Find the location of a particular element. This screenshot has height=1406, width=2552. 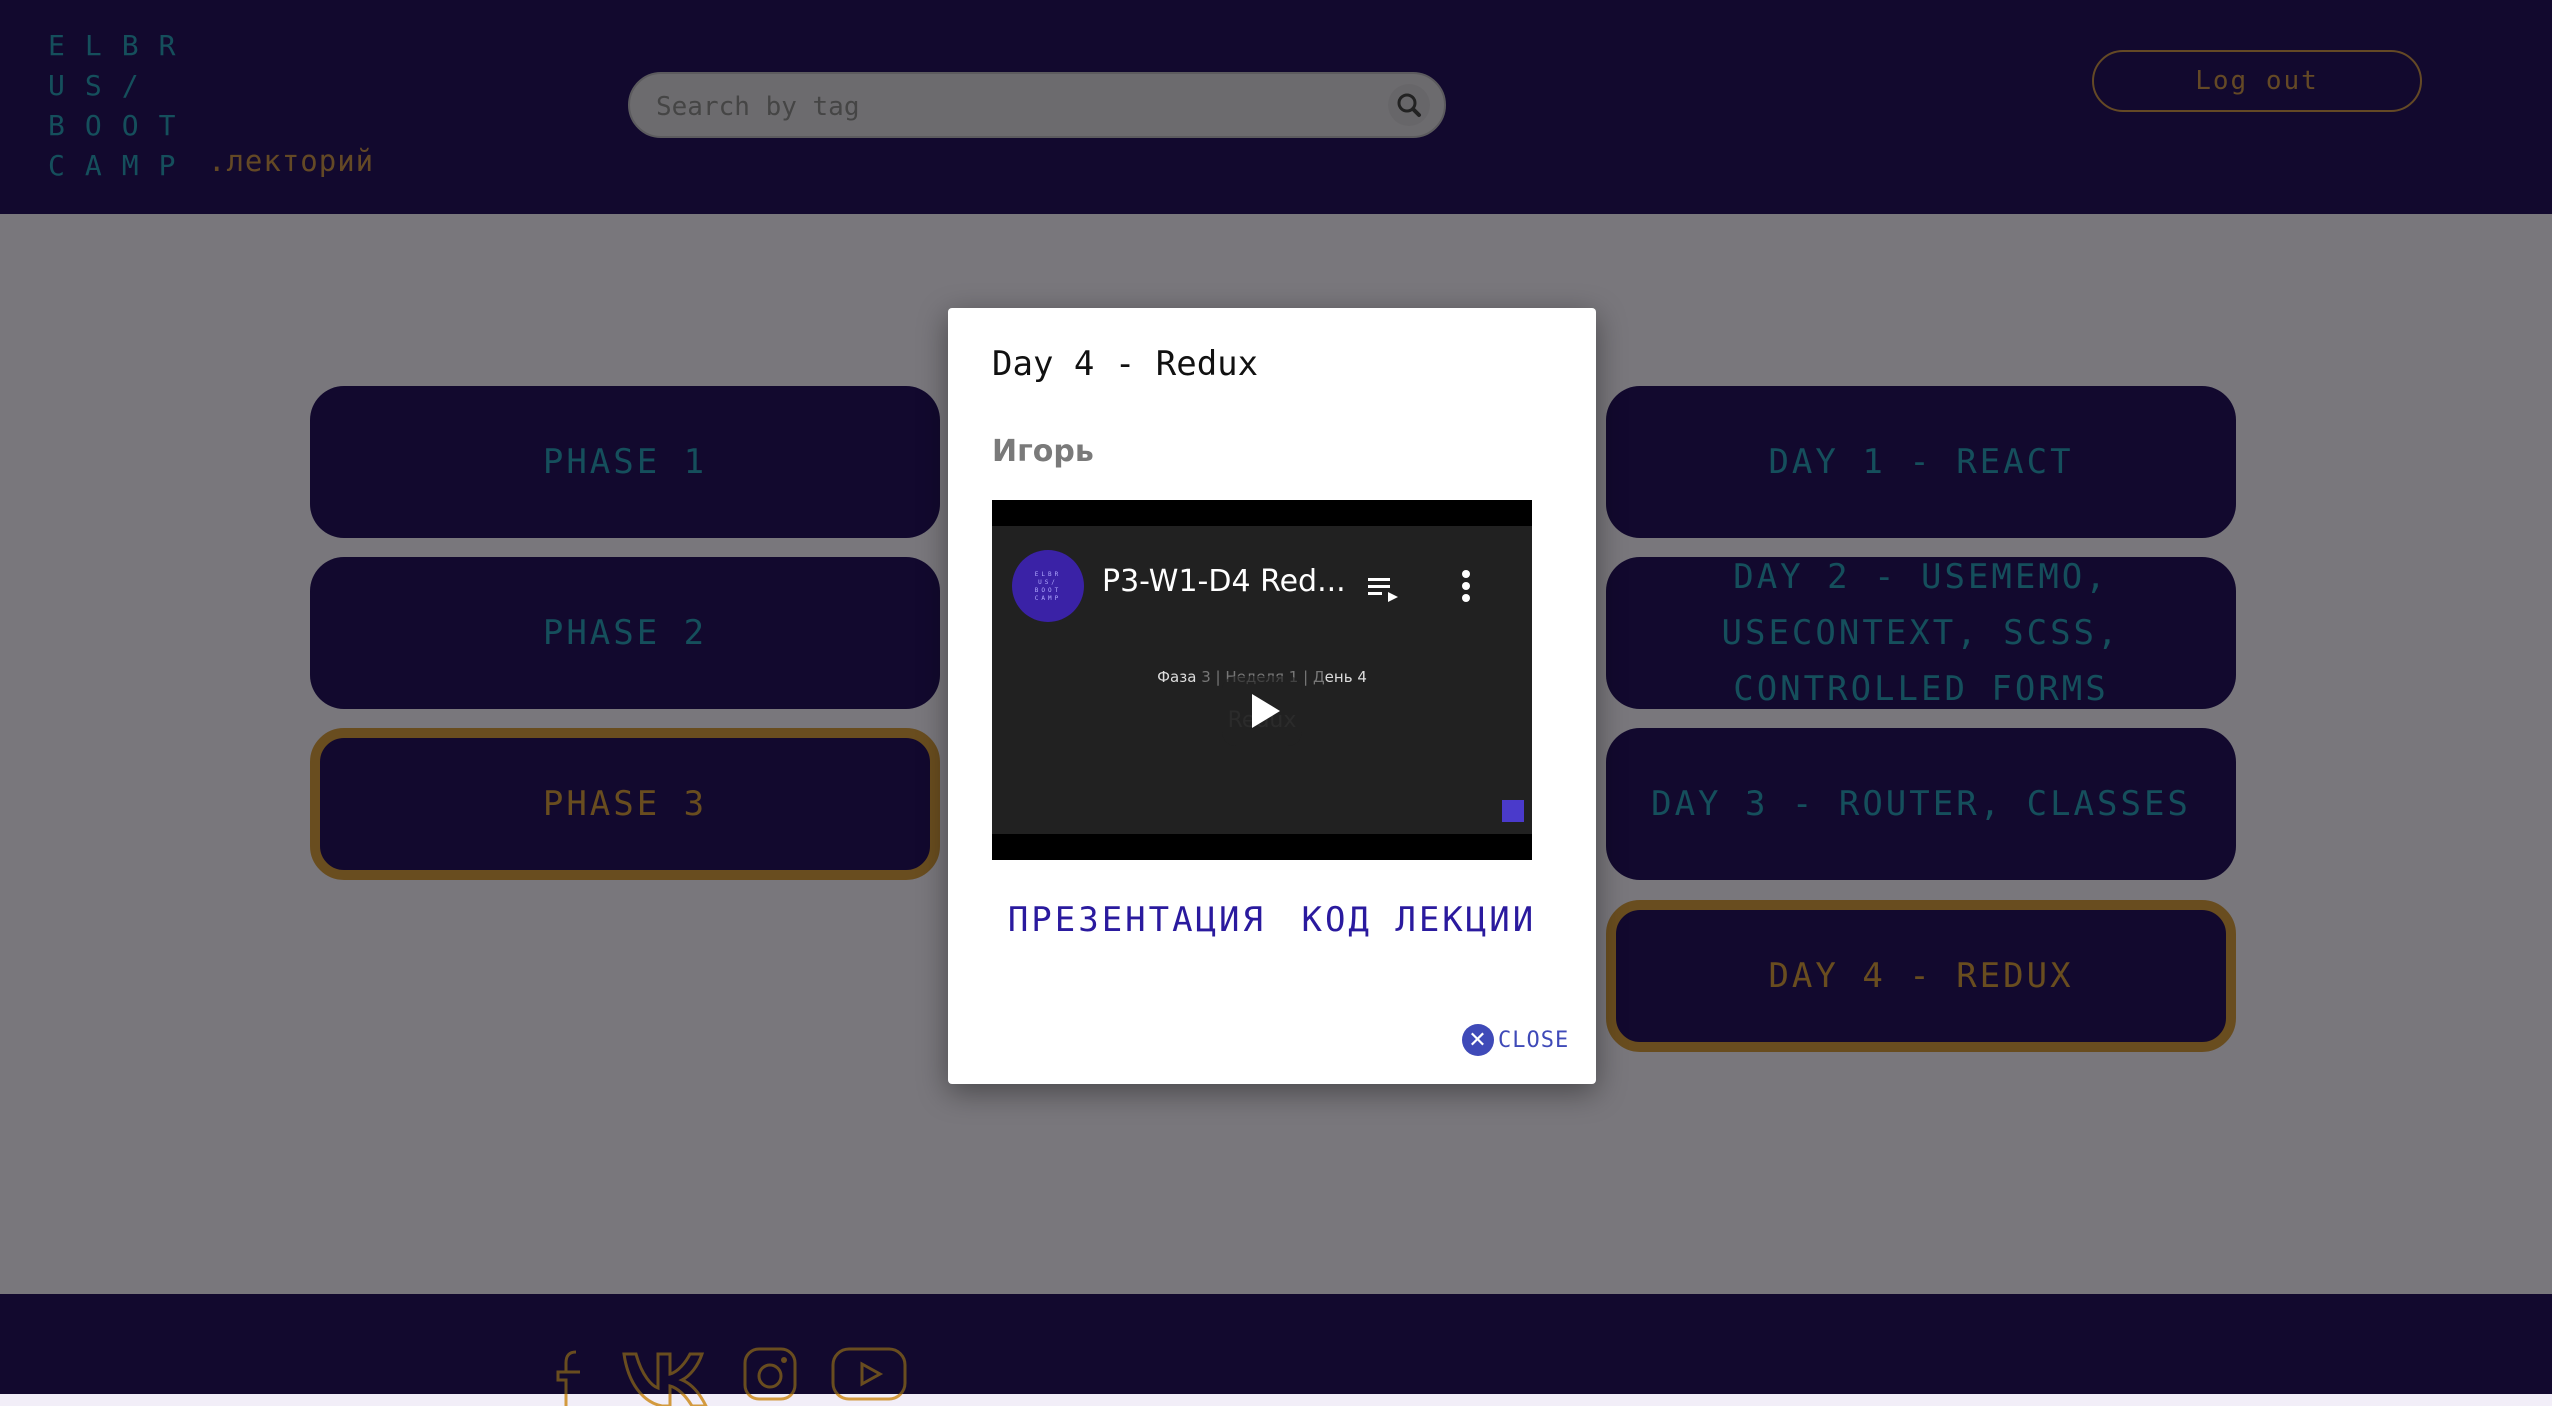

video-grid-icon is located at coordinates (1513, 811).